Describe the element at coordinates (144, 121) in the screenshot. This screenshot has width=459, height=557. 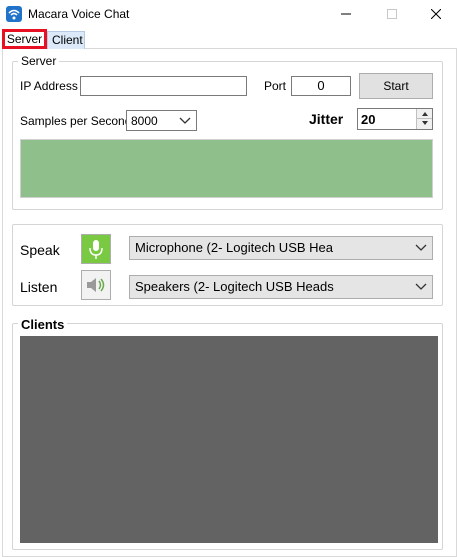
I see `samples-per-second-value: 8000` at that location.